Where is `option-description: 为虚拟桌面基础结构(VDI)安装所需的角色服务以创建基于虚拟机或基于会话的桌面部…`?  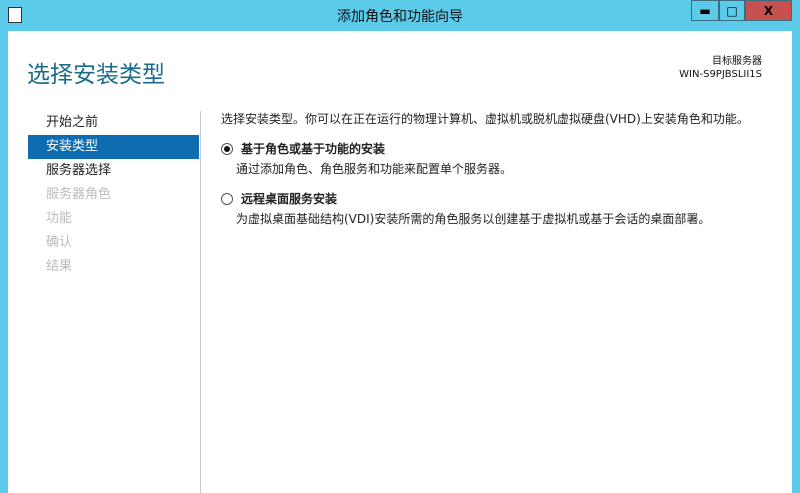
option-description: 为虚拟桌面基础结构(VDI)安装所需的角色服务以创建基于虚拟机或基于会话的桌面部… is located at coordinates (473, 219).